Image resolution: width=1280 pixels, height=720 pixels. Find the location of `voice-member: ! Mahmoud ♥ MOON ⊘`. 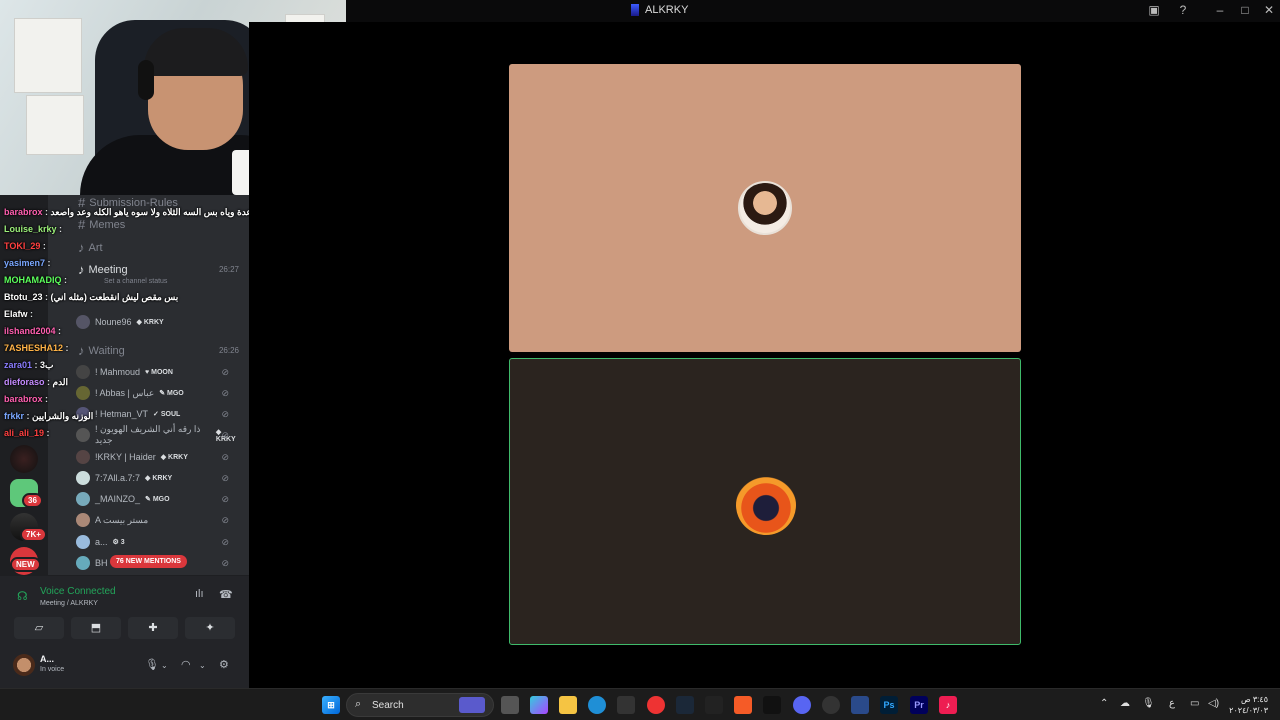

voice-member: ! Mahmoud ♥ MOON ⊘ is located at coordinates (158, 372).